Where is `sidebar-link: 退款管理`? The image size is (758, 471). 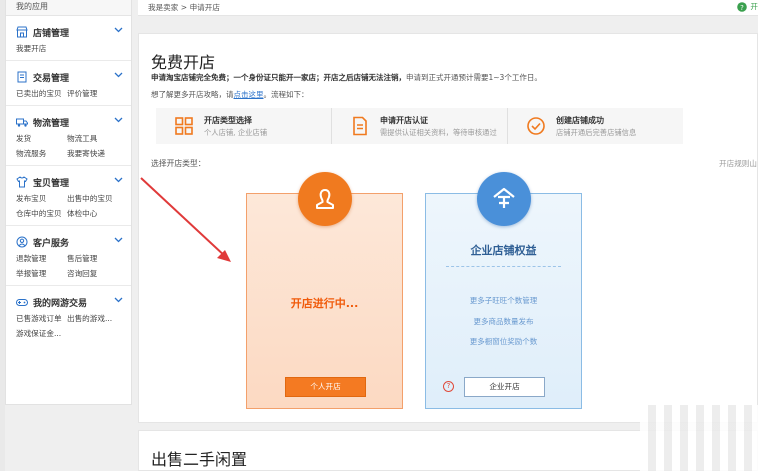
sidebar-link: 退款管理 is located at coordinates (41, 258).